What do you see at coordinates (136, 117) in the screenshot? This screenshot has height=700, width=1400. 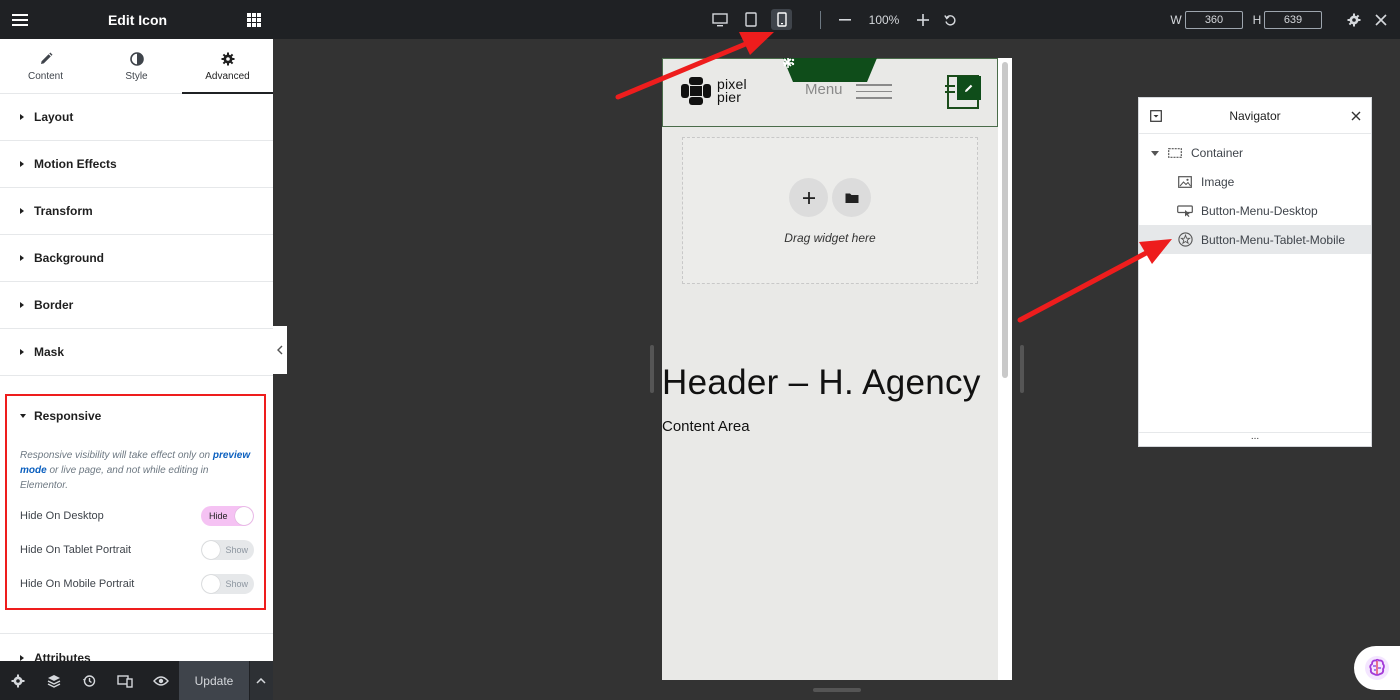 I see `section-layout: Layout` at bounding box center [136, 117].